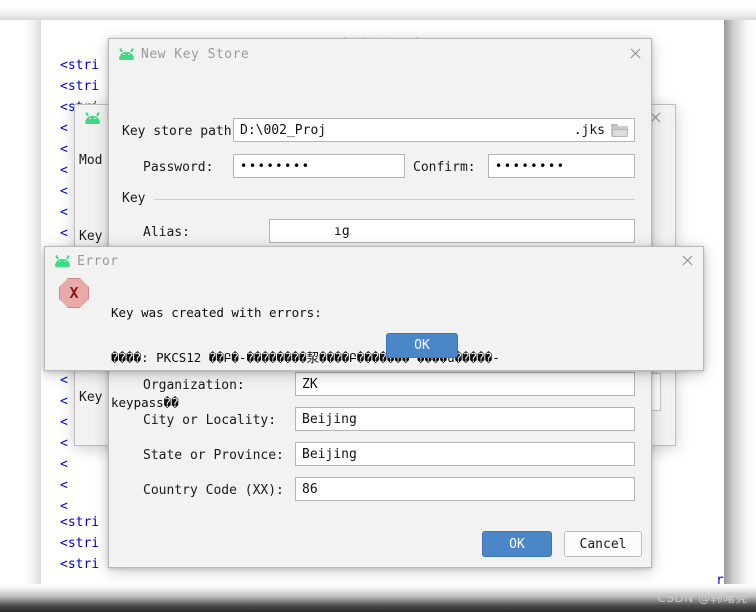 This screenshot has height=612, width=756. Describe the element at coordinates (80, 65) in the screenshot. I see `code-line-1: <stri` at that location.